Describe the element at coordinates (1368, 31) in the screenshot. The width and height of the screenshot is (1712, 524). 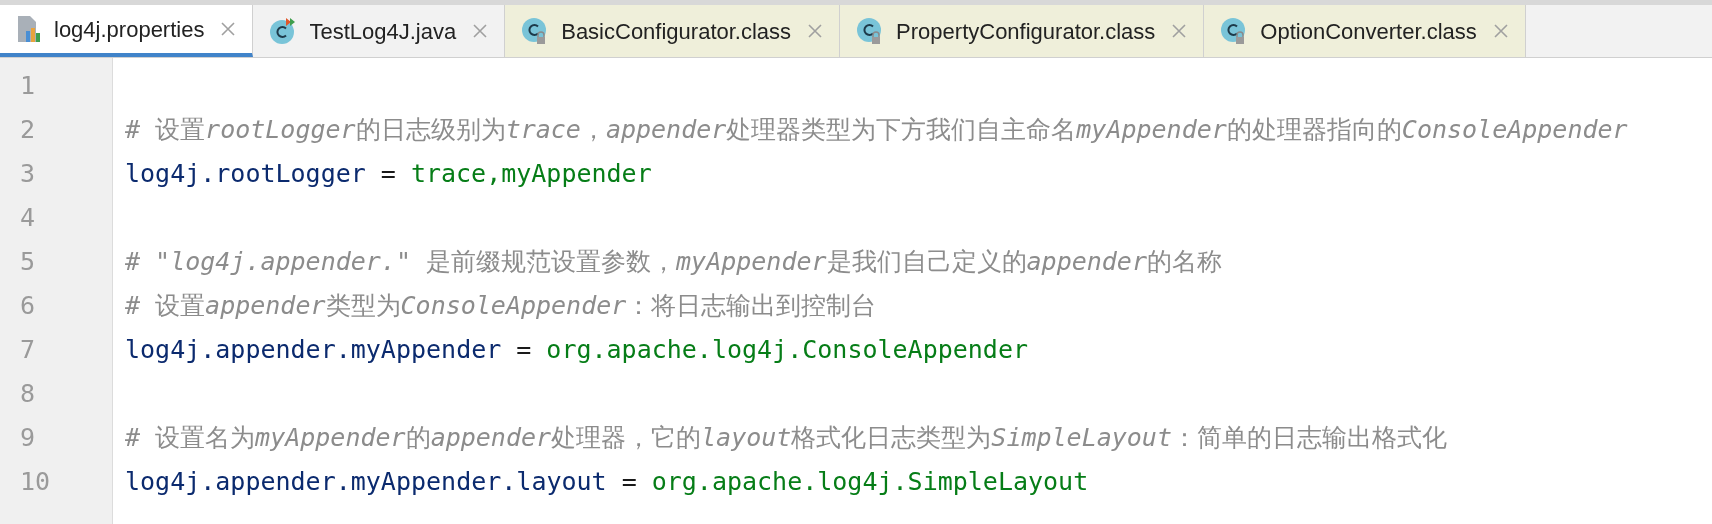
I see `tab-label: OptionConverter.class` at that location.